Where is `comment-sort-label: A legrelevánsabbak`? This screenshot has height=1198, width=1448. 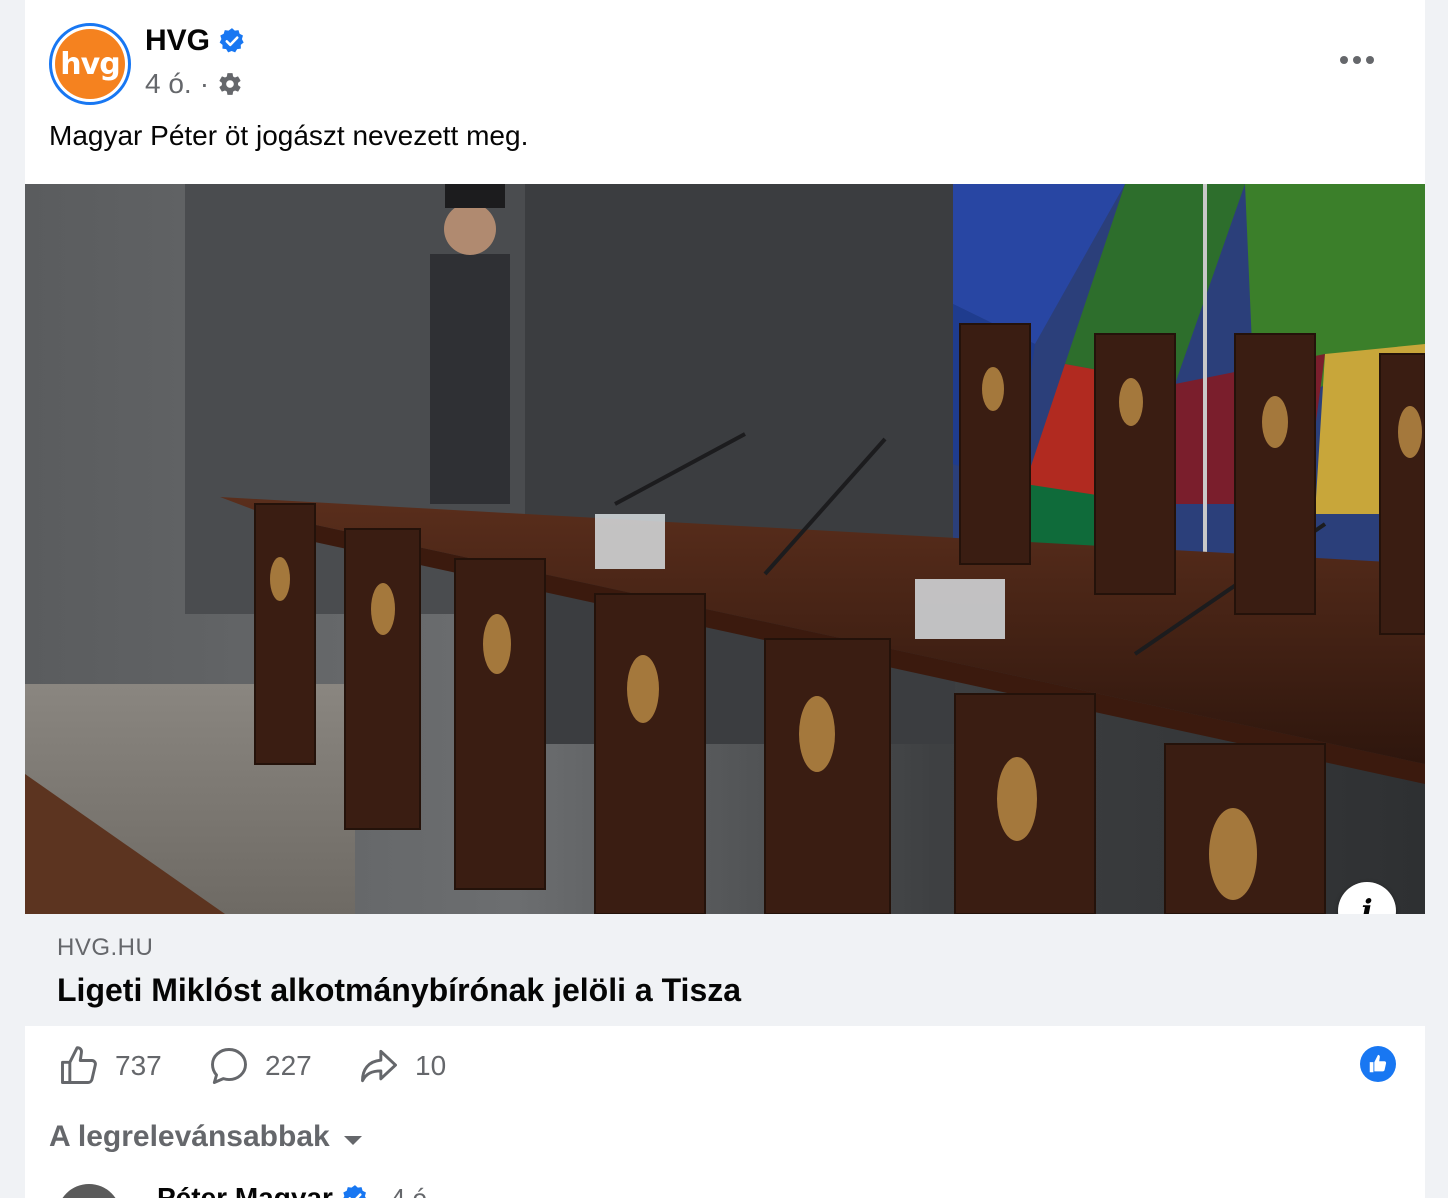 comment-sort-label: A legrelevánsabbak is located at coordinates (189, 1136).